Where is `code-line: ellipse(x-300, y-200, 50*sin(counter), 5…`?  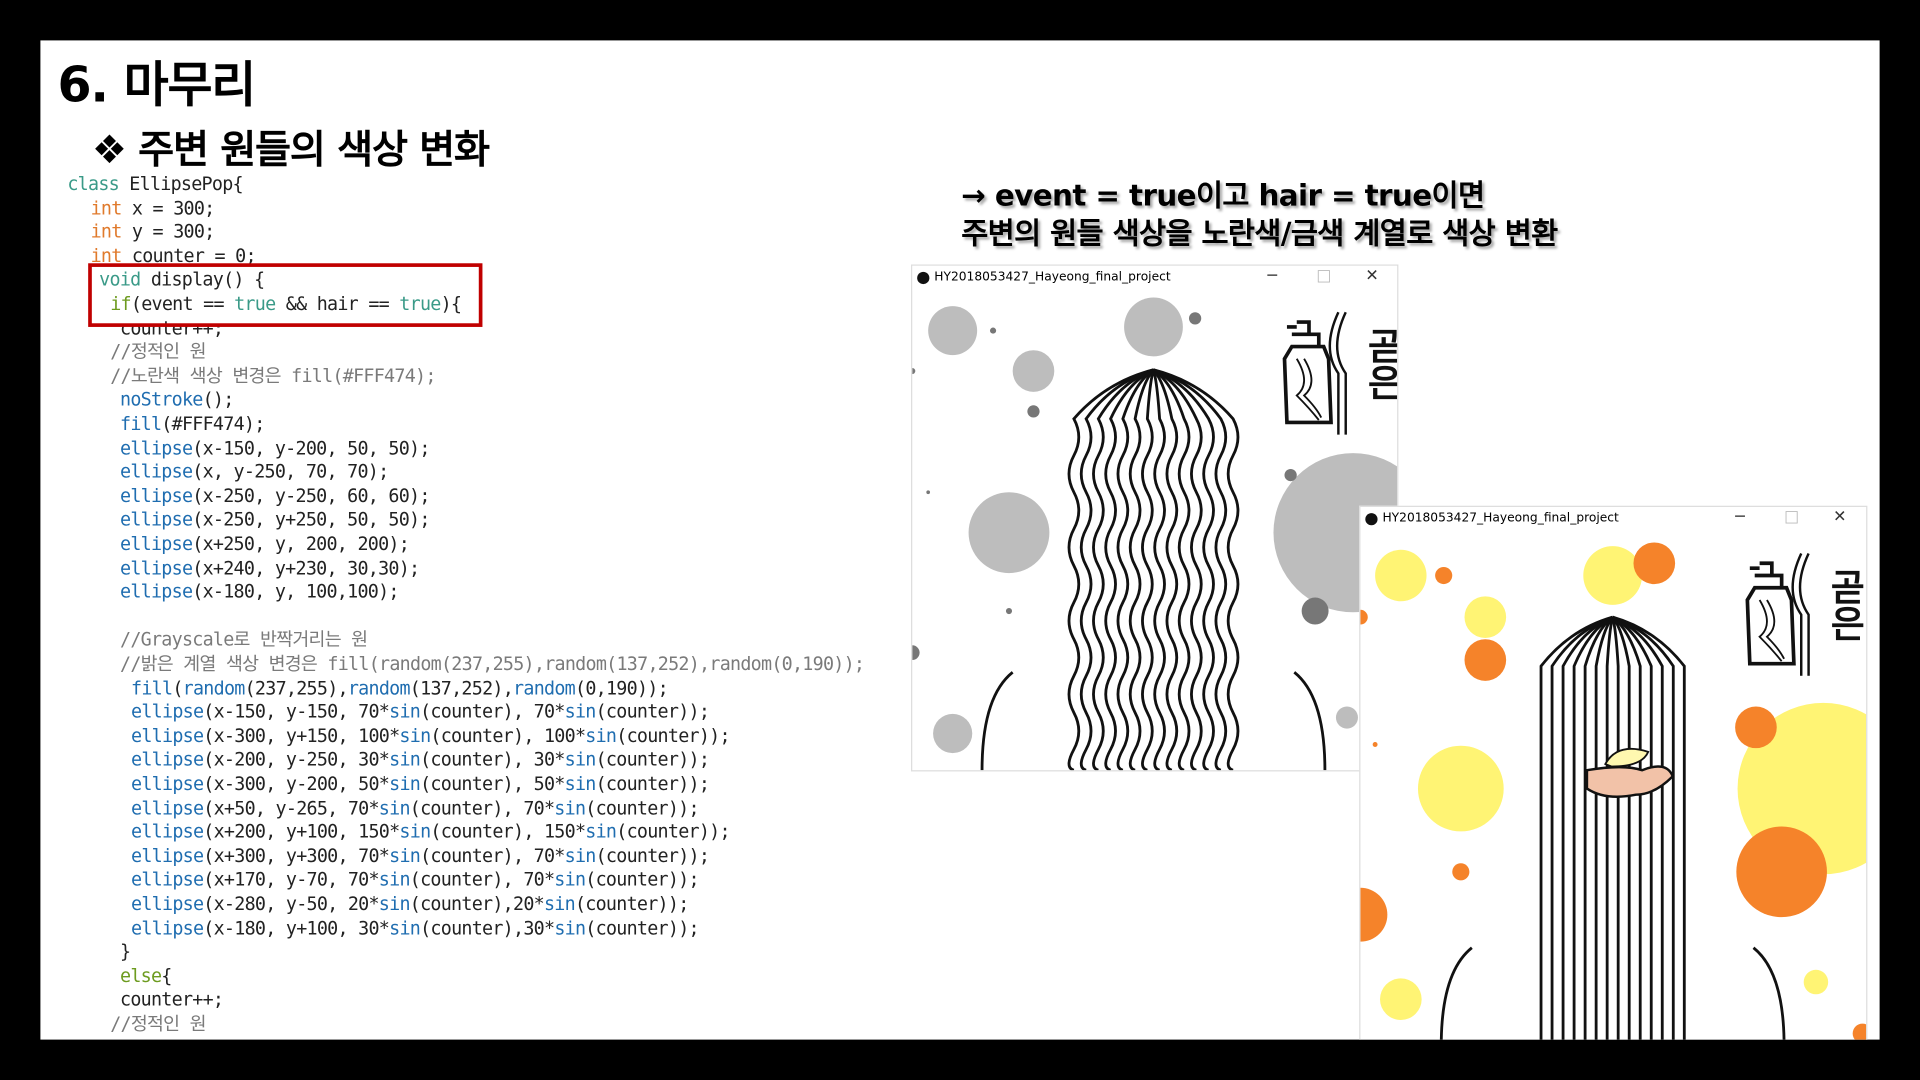 code-line: ellipse(x-300, y-200, 50*sin(counter), 5… is located at coordinates (420, 784).